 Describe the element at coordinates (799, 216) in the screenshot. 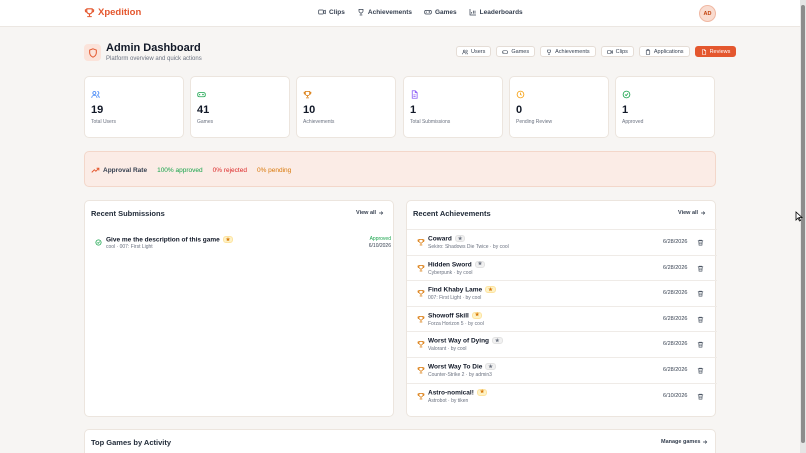

I see `mouse-cursor-icon` at that location.